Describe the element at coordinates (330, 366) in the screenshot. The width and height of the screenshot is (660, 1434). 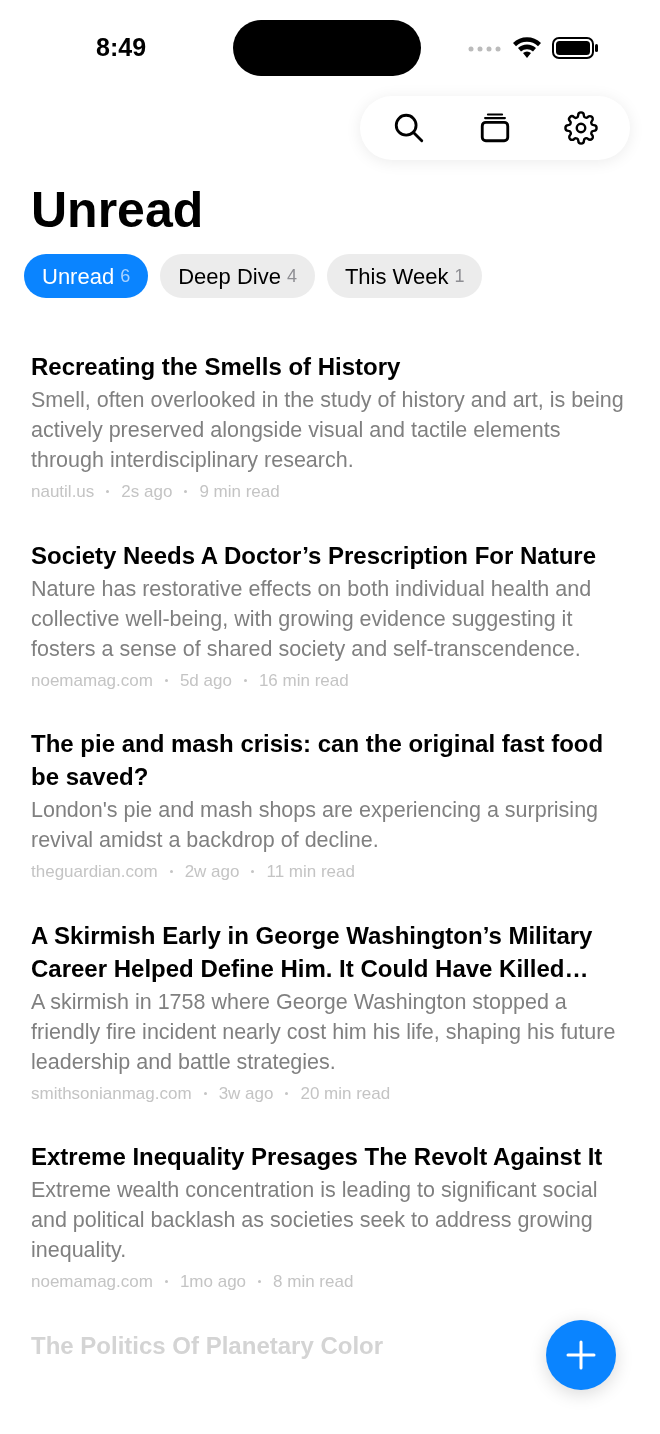
I see `article-title: Recreating the Smells of History` at that location.